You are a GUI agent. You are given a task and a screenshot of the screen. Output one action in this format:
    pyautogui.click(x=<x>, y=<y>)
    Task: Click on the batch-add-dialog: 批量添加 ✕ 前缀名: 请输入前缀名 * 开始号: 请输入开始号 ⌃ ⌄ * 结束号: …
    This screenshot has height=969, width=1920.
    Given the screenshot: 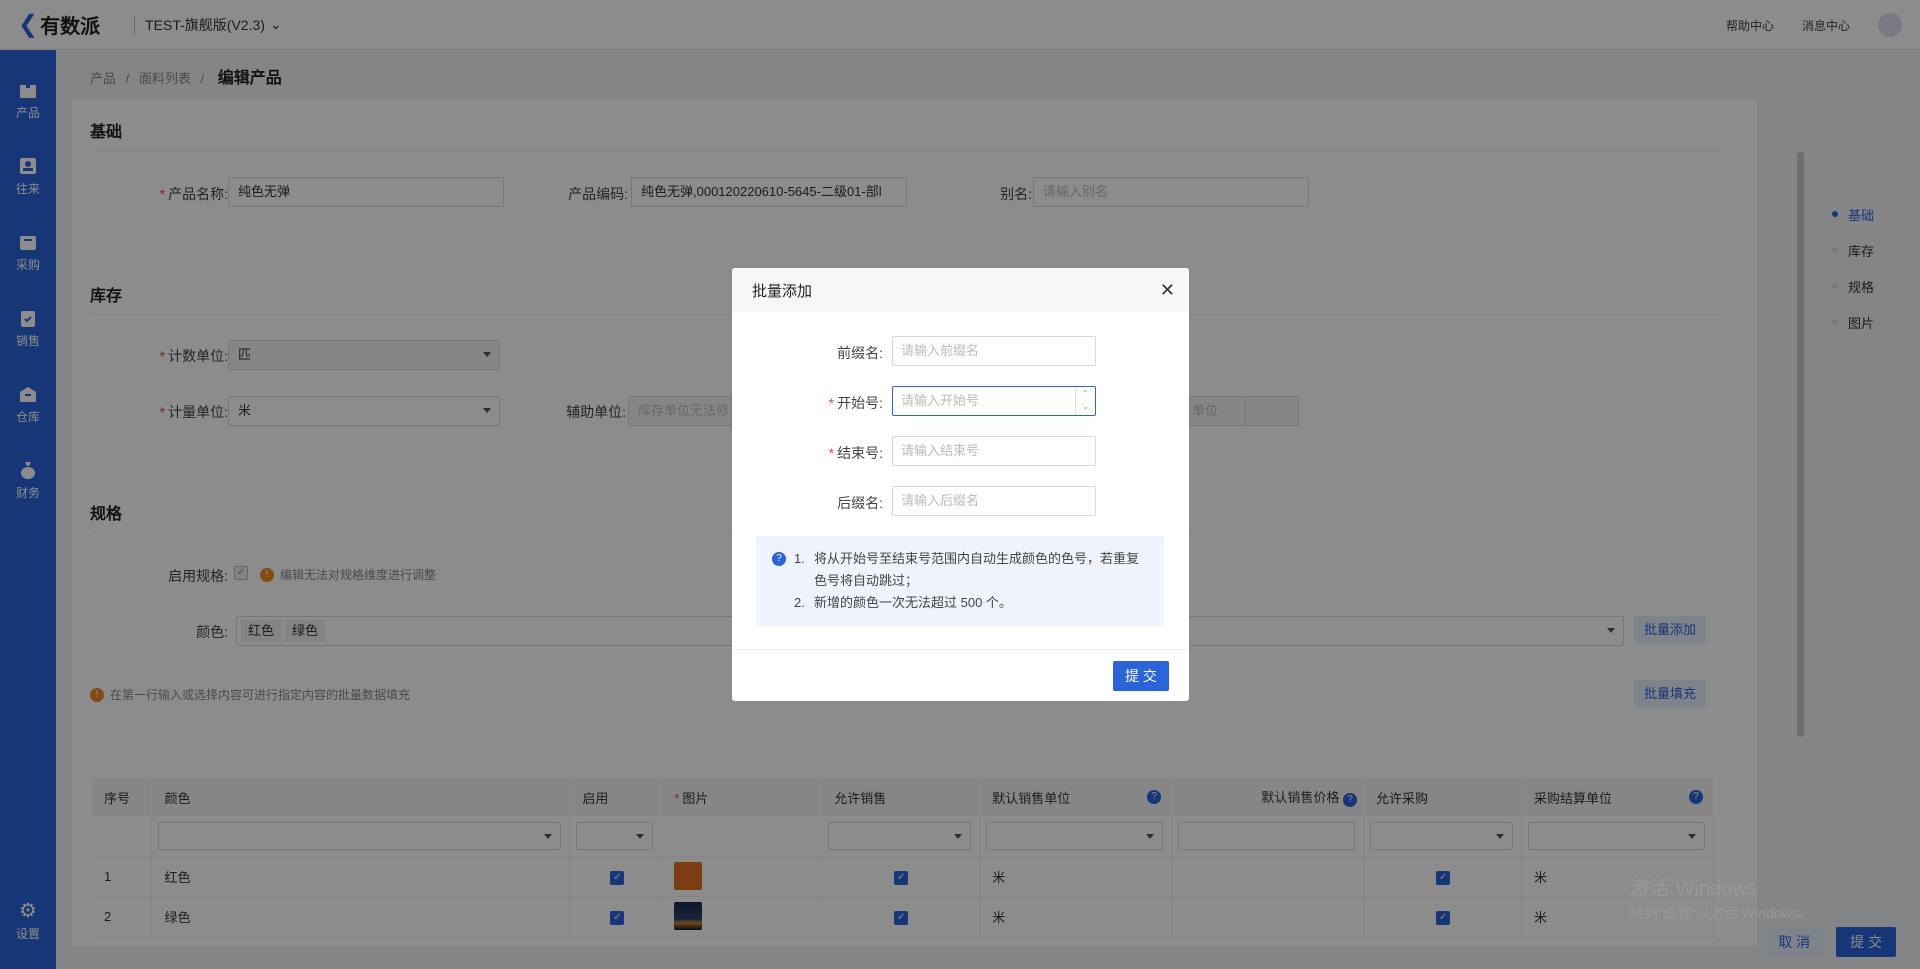 What is the action you would take?
    pyautogui.click(x=960, y=484)
    